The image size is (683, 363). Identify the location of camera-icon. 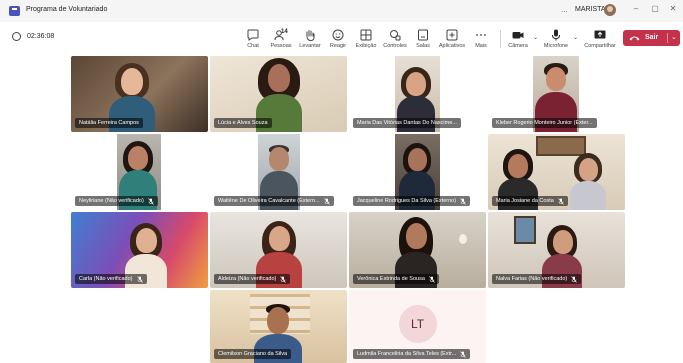
(518, 35).